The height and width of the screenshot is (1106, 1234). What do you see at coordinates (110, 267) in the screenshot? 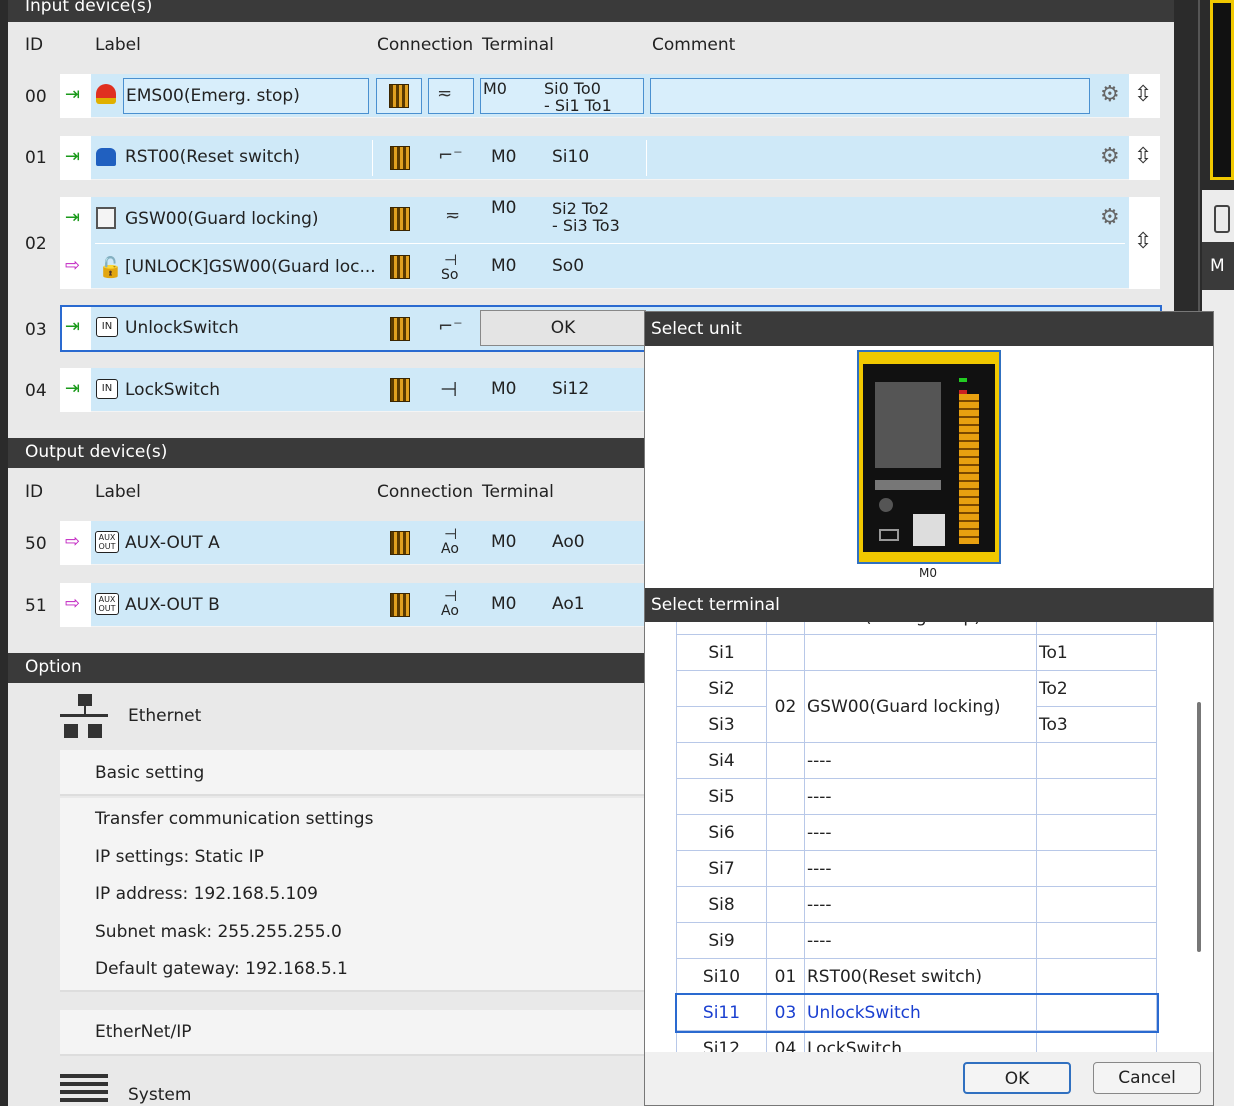
I see `unlock-icon: 🔓` at bounding box center [110, 267].